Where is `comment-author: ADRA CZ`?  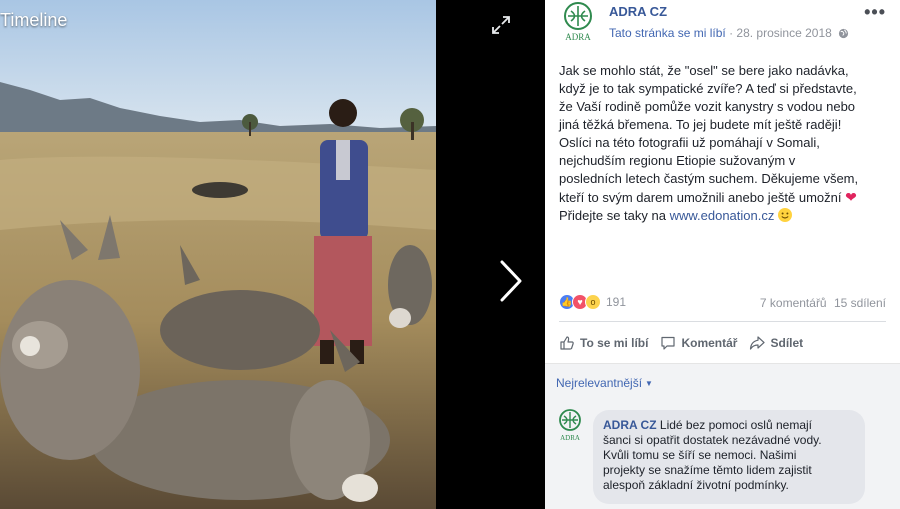
comment-author: ADRA CZ is located at coordinates (630, 425).